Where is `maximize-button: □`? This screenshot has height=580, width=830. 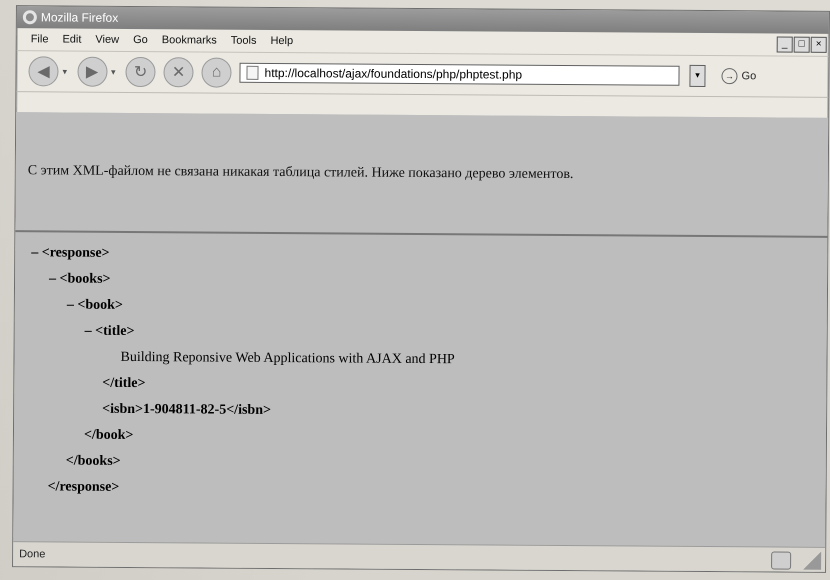
maximize-button: □ is located at coordinates (801, 44).